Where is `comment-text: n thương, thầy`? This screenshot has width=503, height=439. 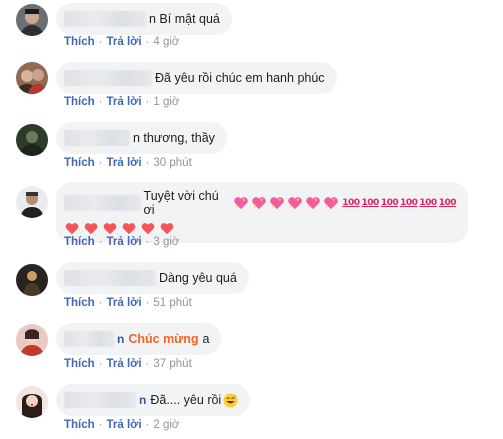 comment-text: n thương, thầy is located at coordinates (174, 138).